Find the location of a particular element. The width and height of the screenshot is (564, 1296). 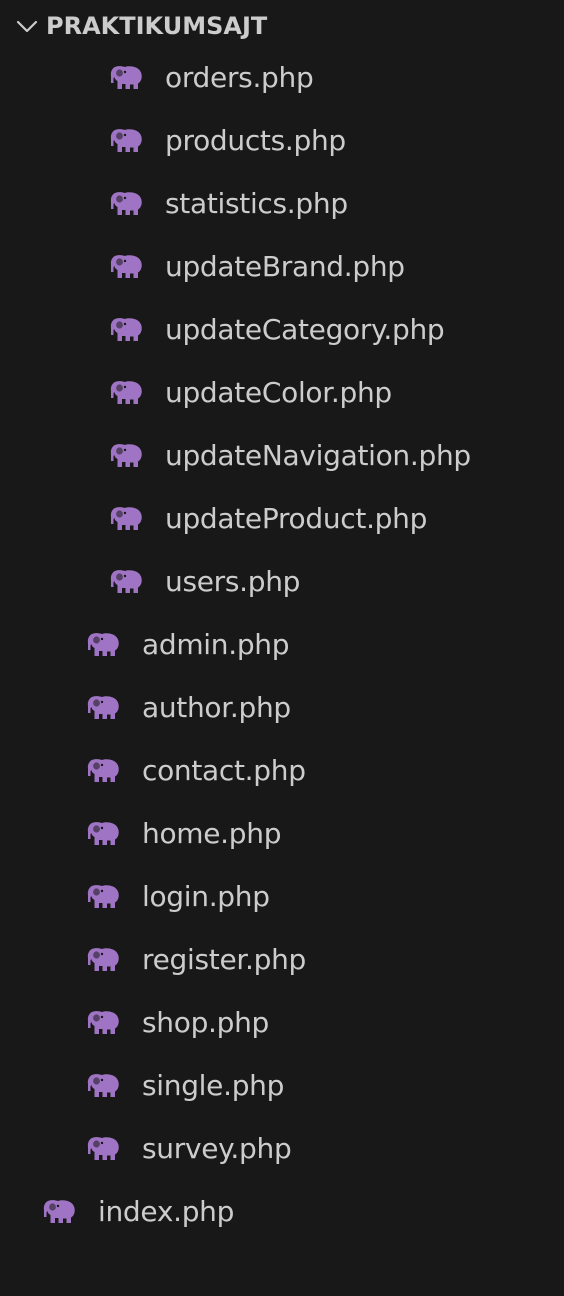

file-row: survey.php is located at coordinates (282, 1148).